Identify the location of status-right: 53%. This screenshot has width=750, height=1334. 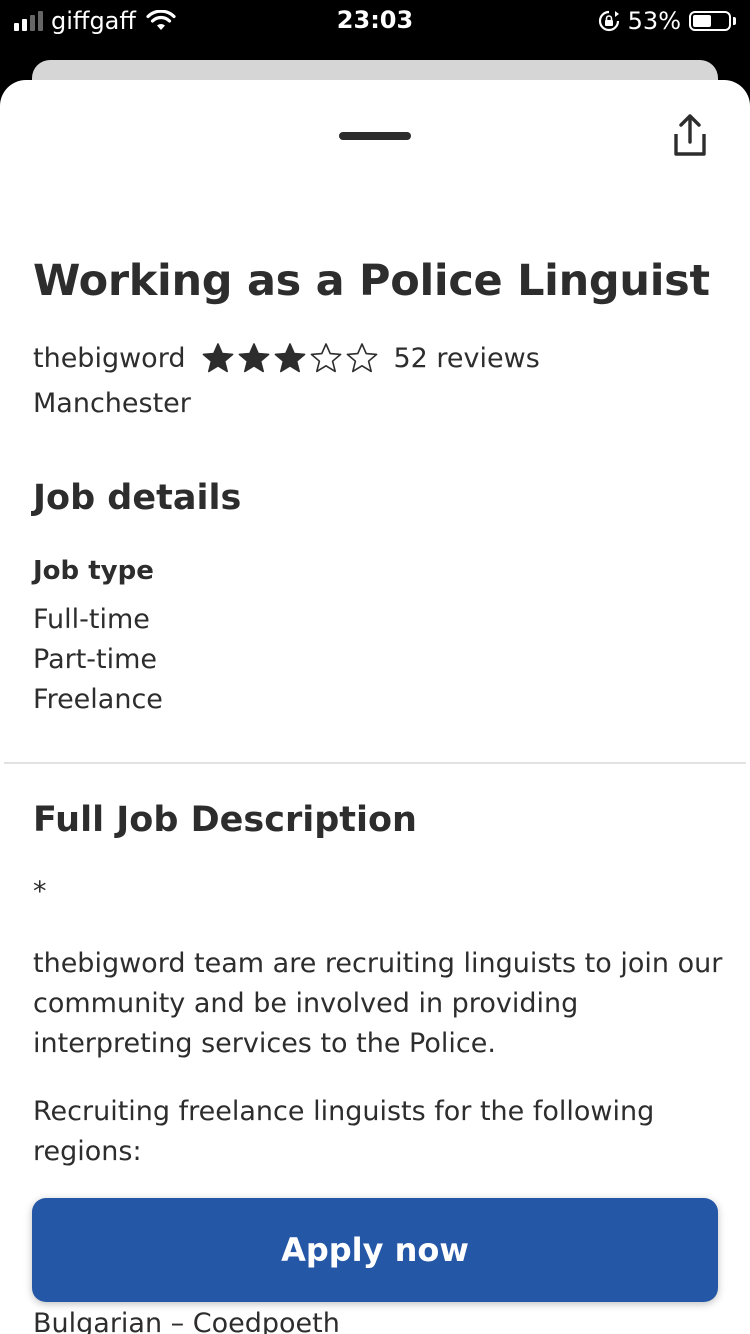
(667, 21).